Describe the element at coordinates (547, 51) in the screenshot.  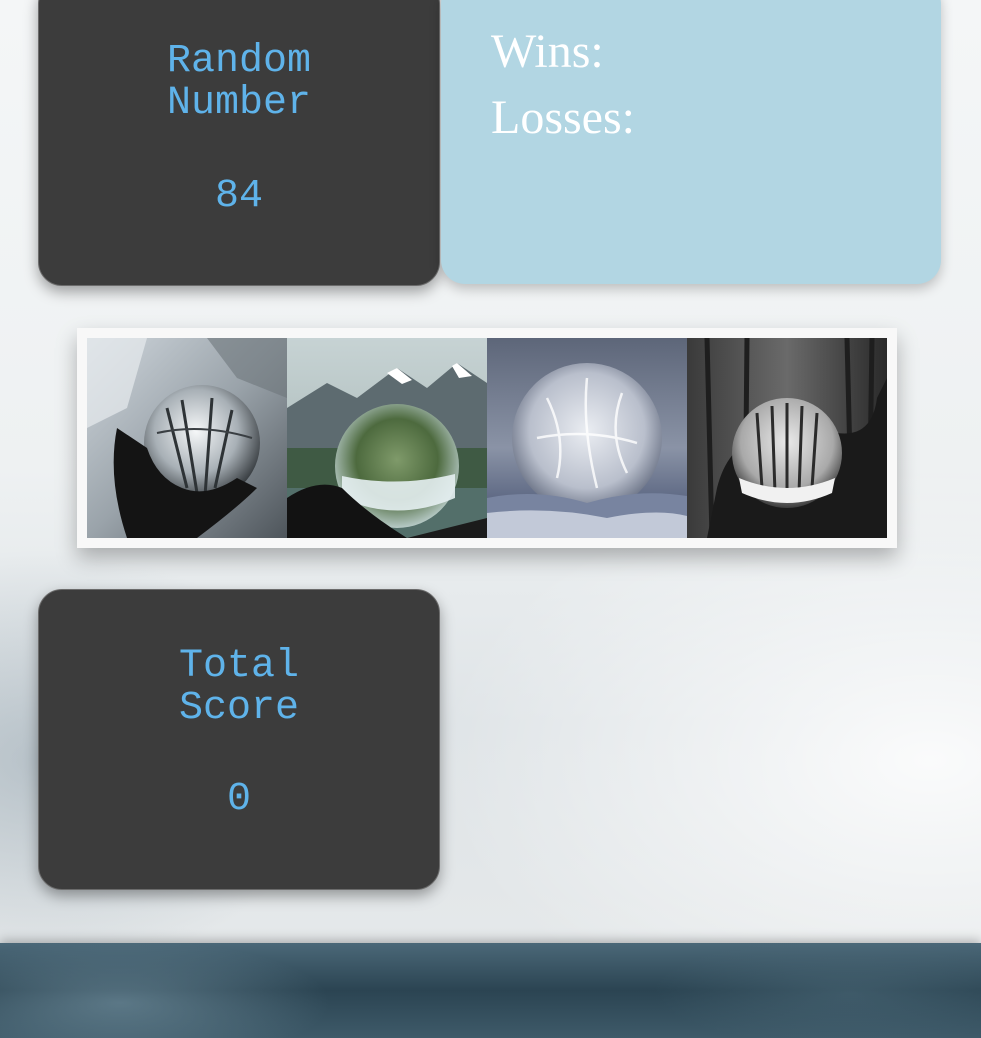
I see `wins-label: Wins:` at that location.